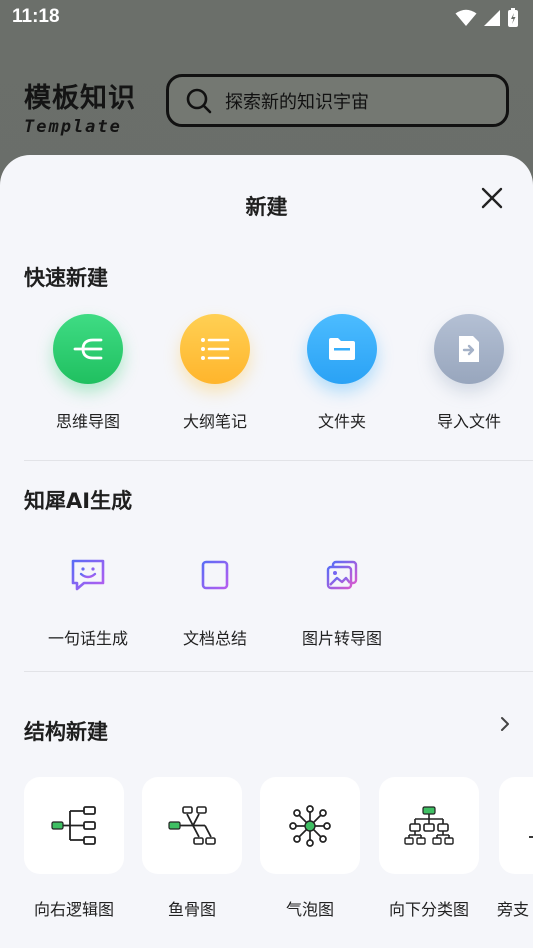  I want to click on logic-right-icon, so click(73, 825).